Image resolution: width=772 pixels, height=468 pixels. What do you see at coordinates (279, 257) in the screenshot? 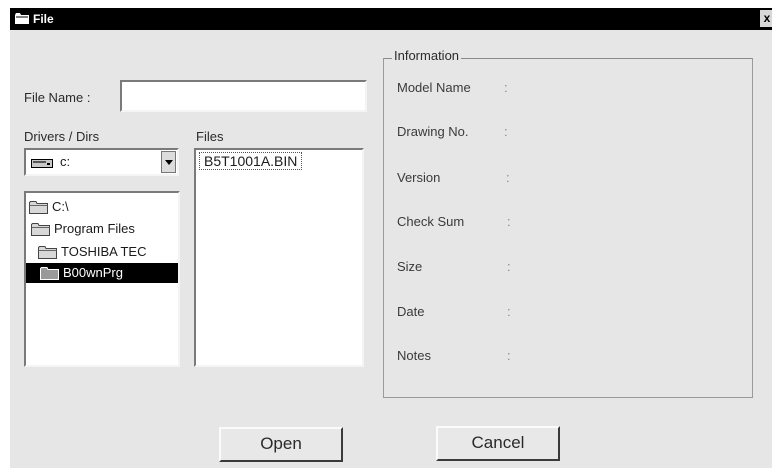
I see `files-list: B5T1001A.BIN` at bounding box center [279, 257].